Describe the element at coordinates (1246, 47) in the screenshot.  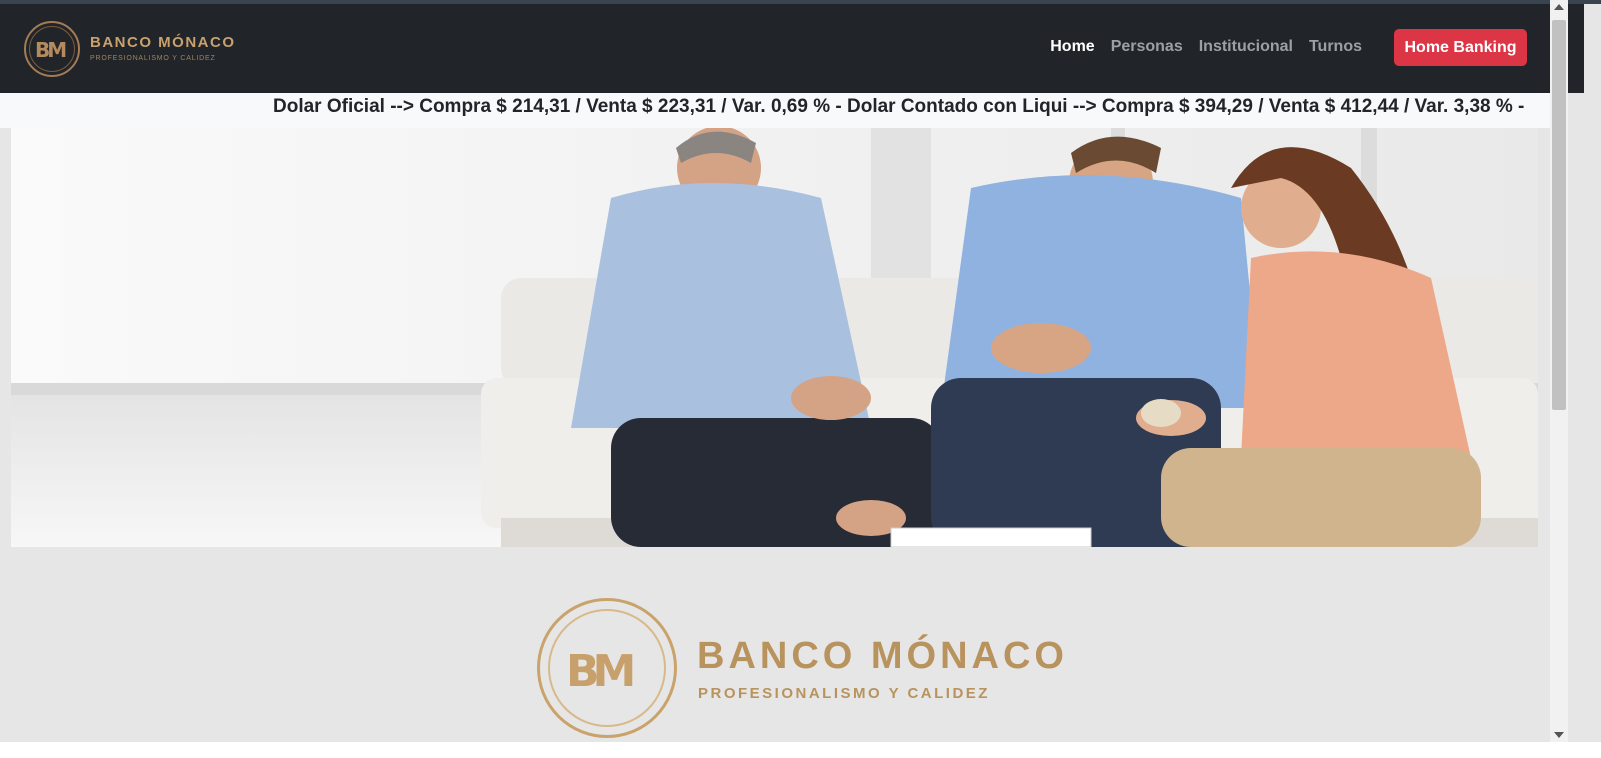
I see `nav-institucional: Institucional` at that location.